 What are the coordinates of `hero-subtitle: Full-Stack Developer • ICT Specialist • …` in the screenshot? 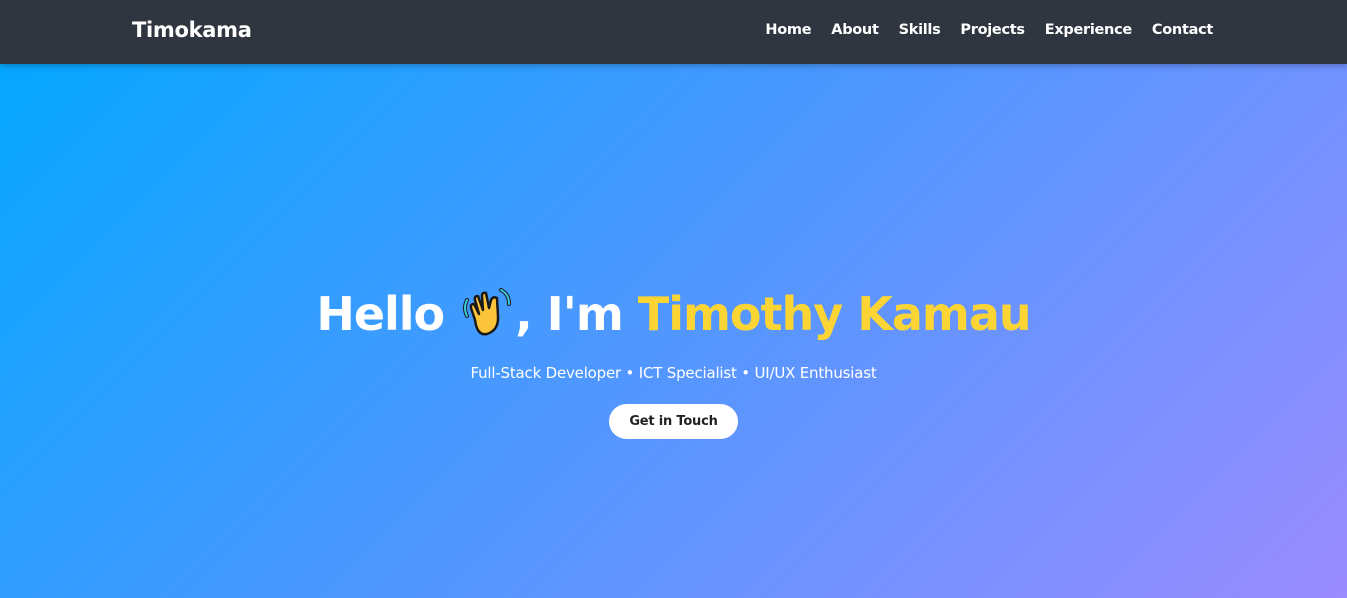 It's located at (673, 373).